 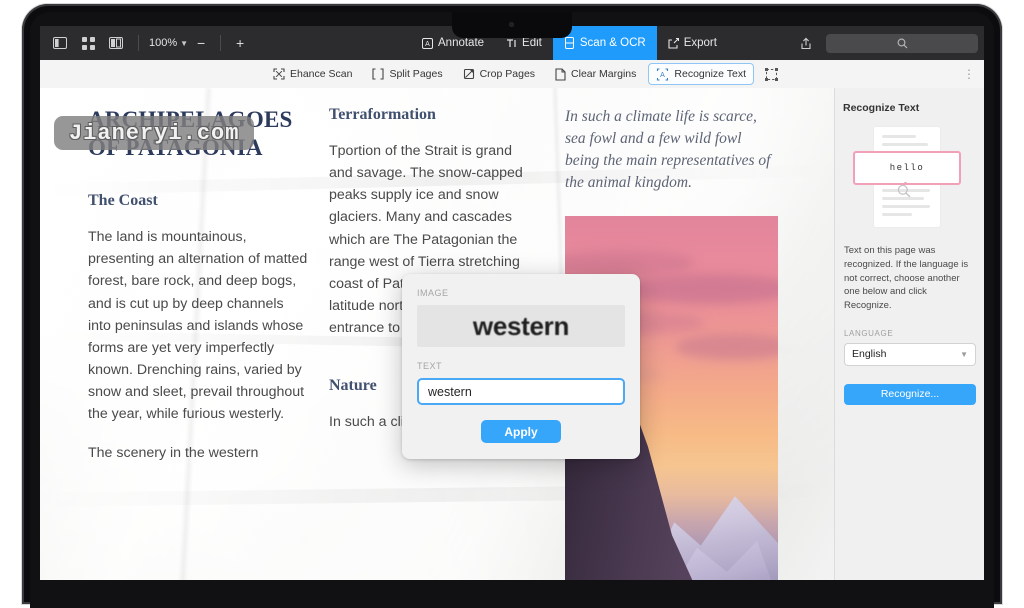 I want to click on apply-button: Apply, so click(x=521, y=431).